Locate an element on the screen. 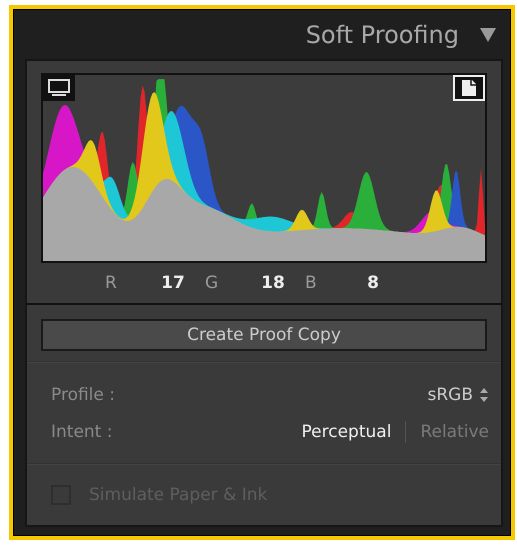  intent-label: Intent : is located at coordinates (81, 432).